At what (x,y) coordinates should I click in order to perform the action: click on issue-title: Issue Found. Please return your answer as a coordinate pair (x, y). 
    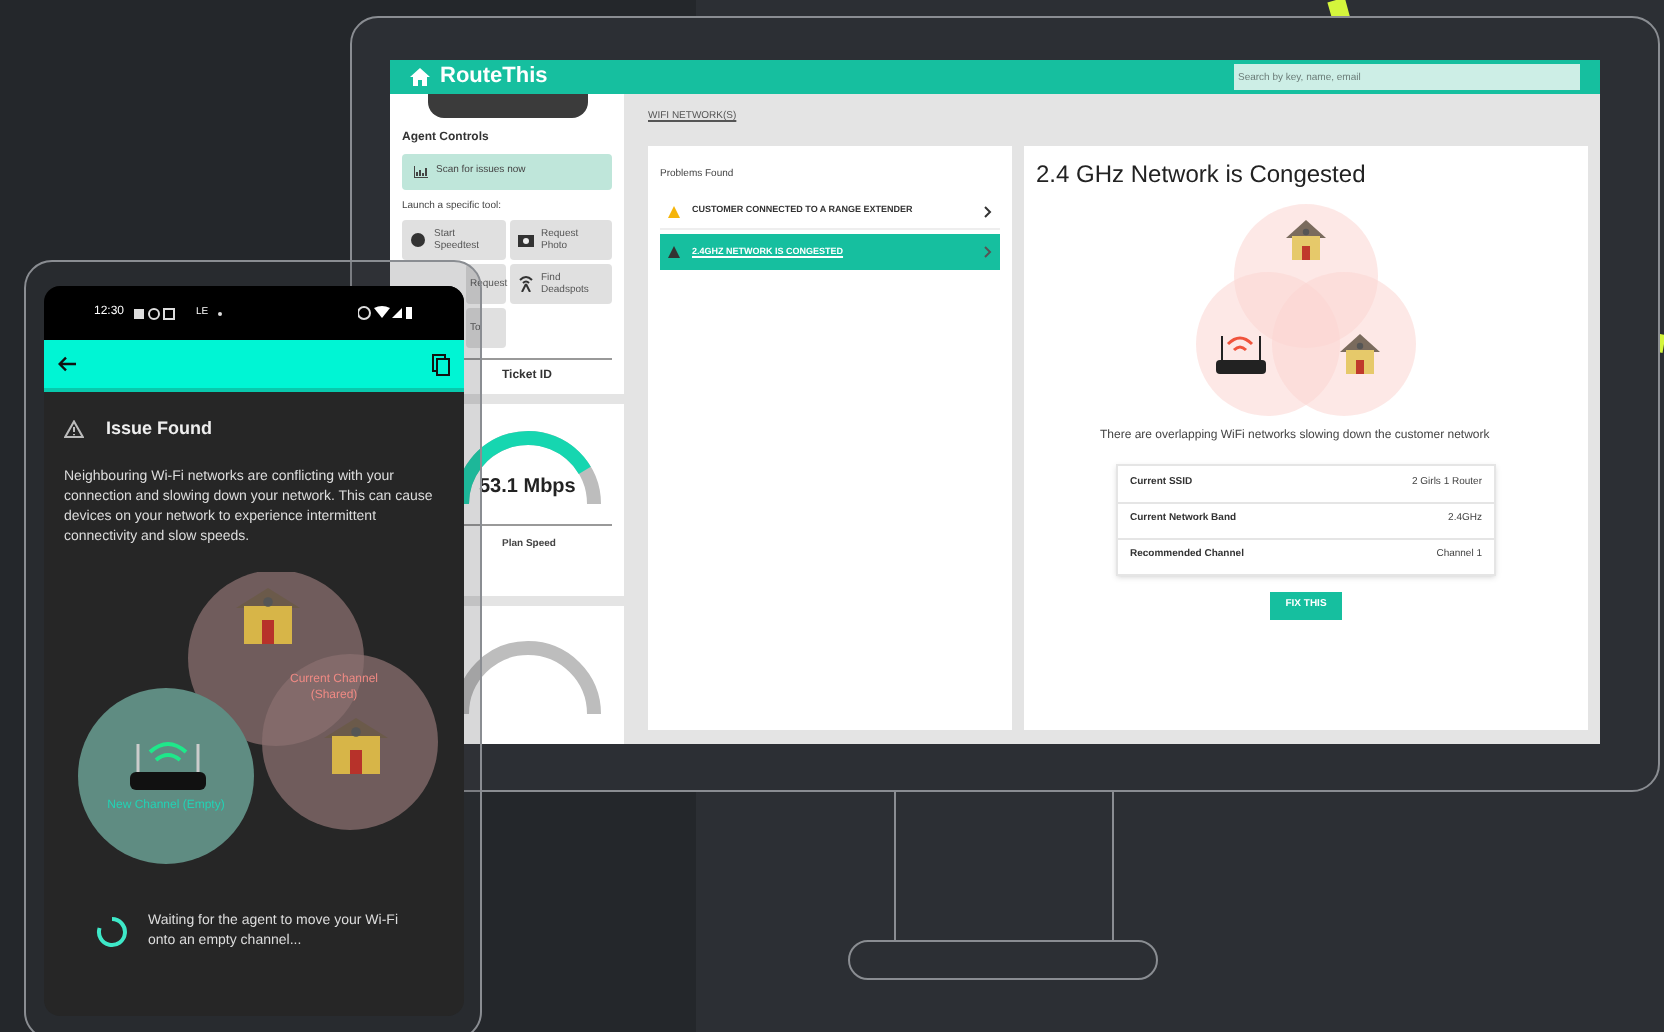
    Looking at the image, I should click on (159, 429).